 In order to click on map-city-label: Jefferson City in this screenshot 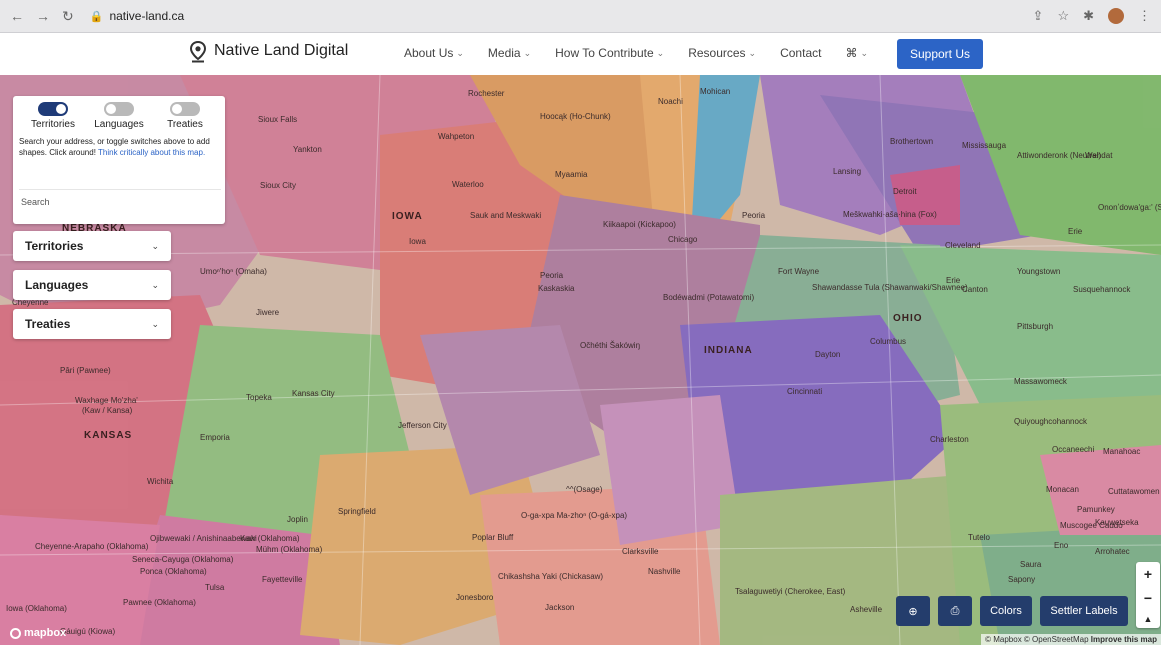, I will do `click(422, 425)`.